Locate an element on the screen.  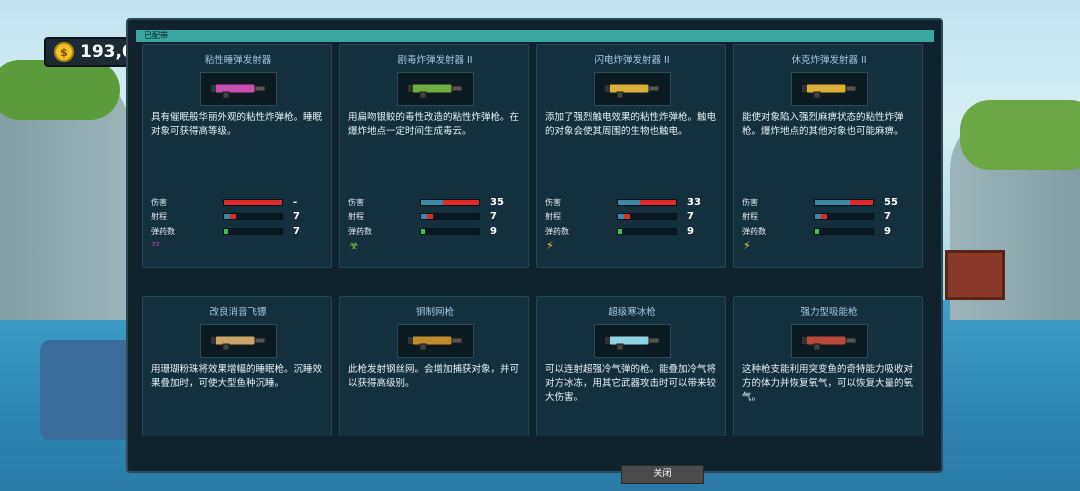
weapon-name: 铜制网枪 is located at coordinates (434, 312).